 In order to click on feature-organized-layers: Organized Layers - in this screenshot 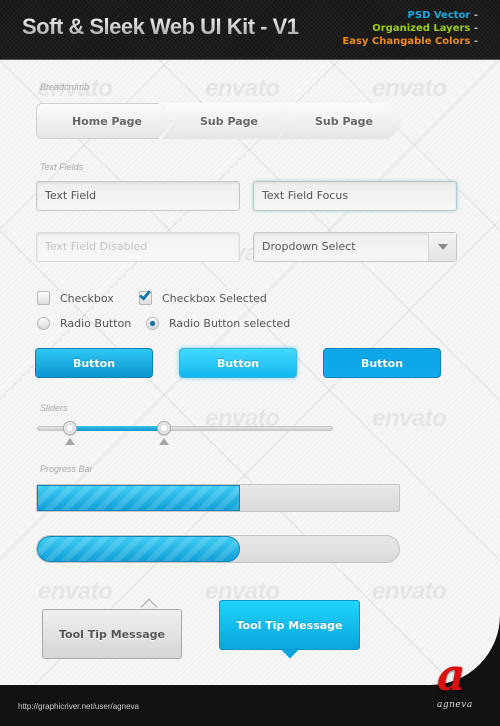, I will do `click(425, 28)`.